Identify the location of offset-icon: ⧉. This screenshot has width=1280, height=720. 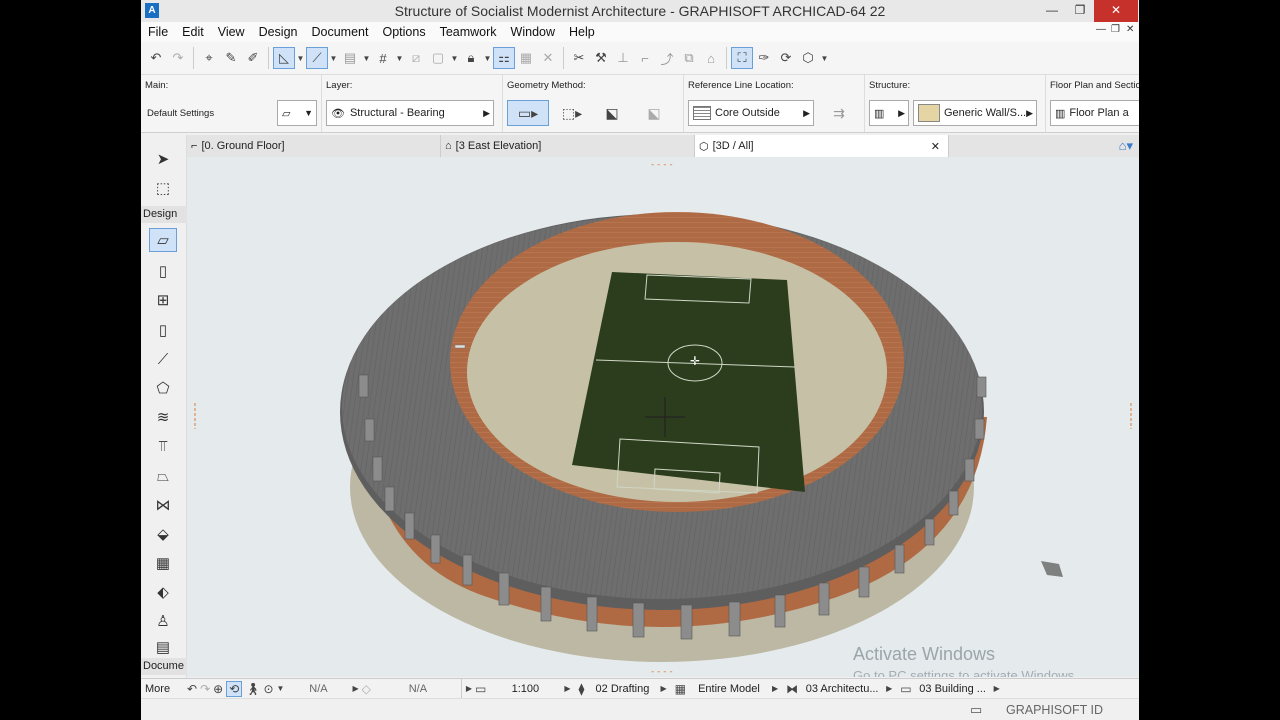
(689, 58).